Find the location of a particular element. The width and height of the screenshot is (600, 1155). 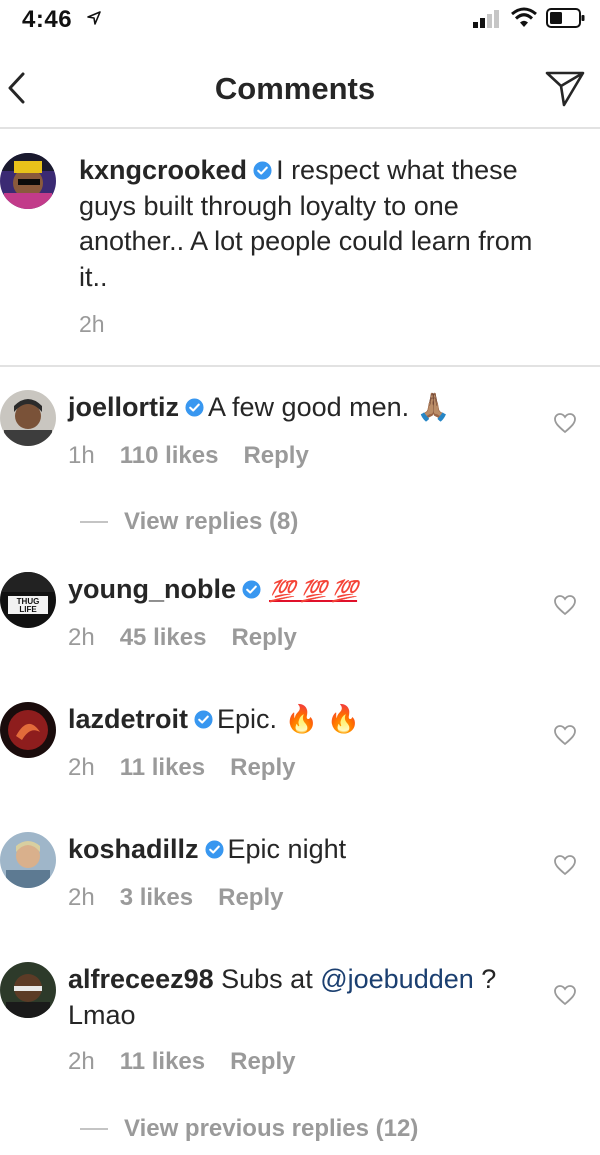

paper-plane-icon is located at coordinates (565, 89).